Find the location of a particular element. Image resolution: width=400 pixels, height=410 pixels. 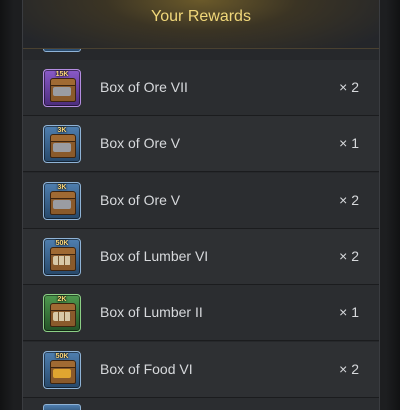

food-box-icon: 50K is located at coordinates (62, 370).